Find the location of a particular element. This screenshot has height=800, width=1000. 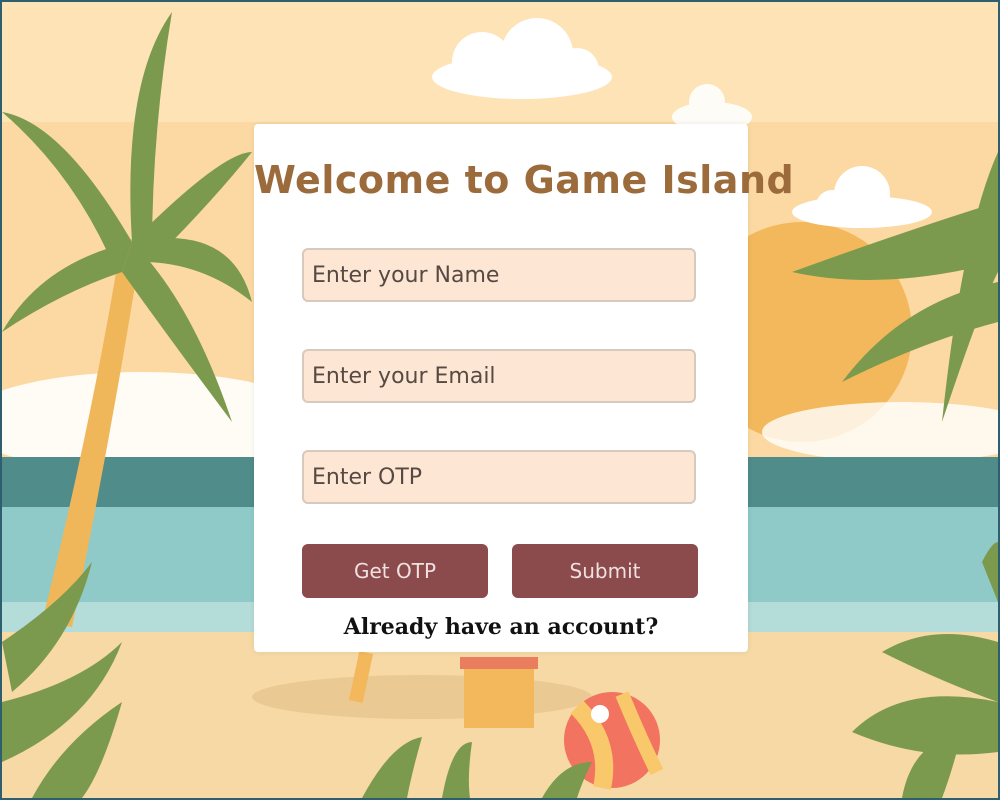

otp-input is located at coordinates (499, 477).